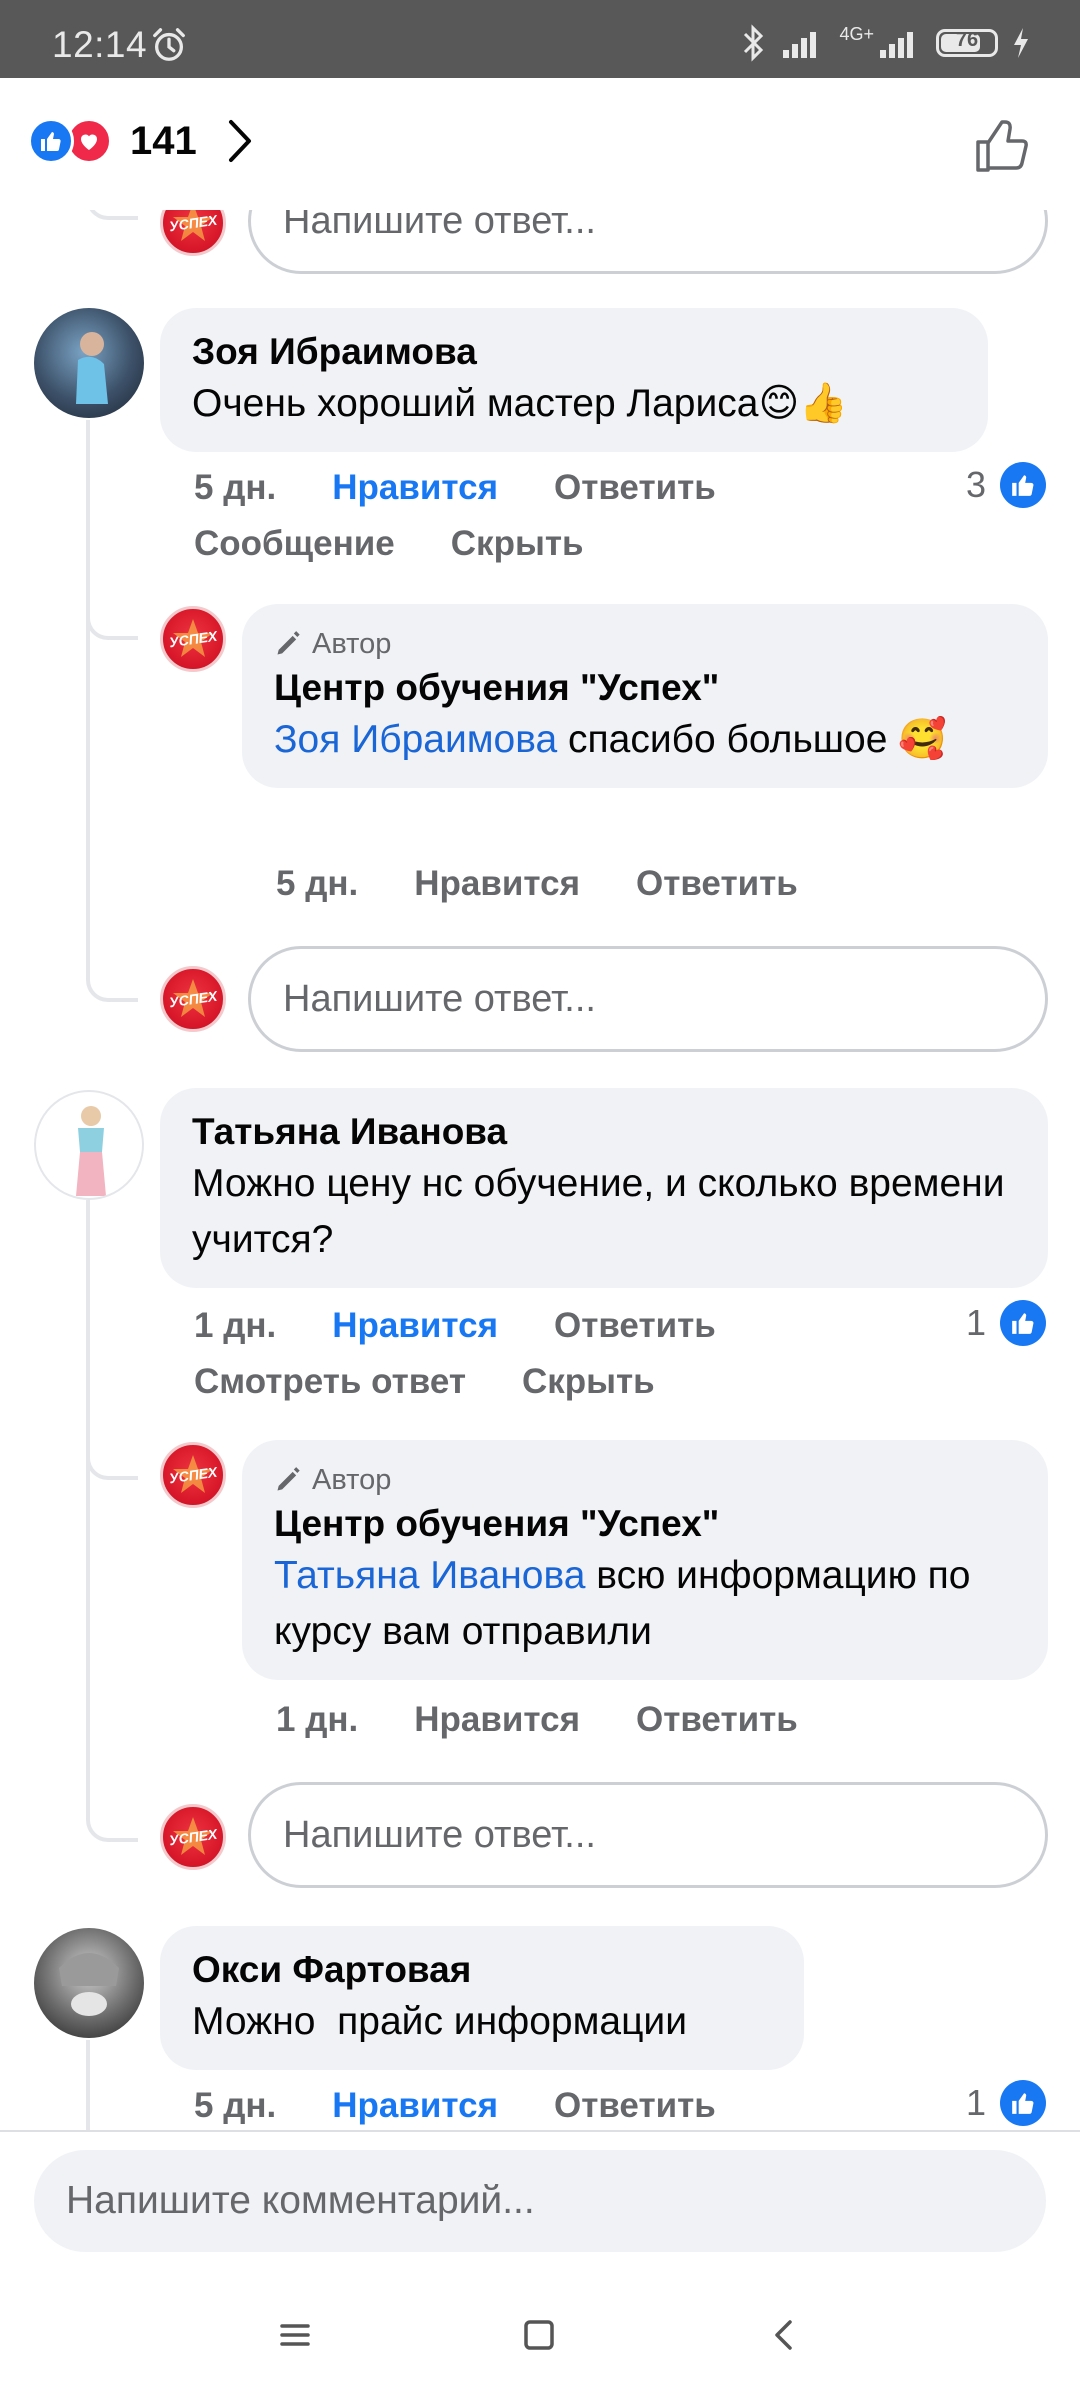  I want to click on reply-time: 5 дн., so click(317, 884).